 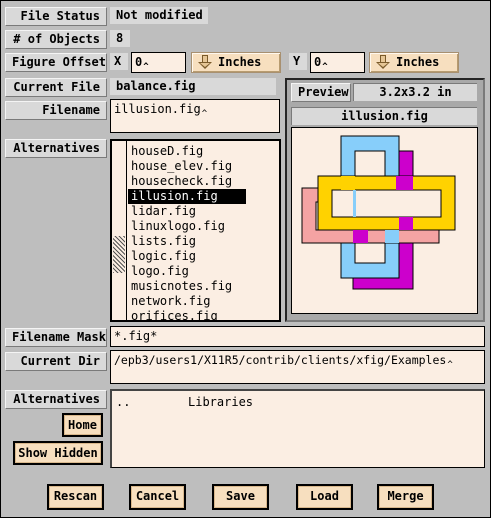 What do you see at coordinates (56, 87) in the screenshot?
I see `current-file-label: Current File` at bounding box center [56, 87].